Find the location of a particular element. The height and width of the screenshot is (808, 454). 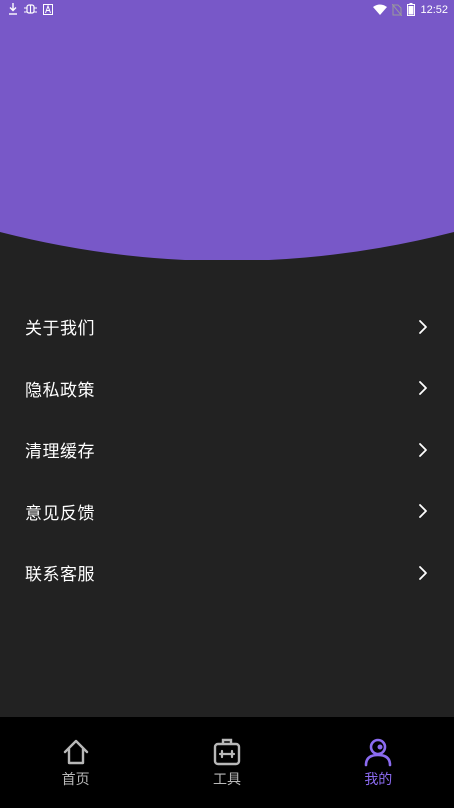

menu-item-label: 隐私政策 is located at coordinates (60, 390).